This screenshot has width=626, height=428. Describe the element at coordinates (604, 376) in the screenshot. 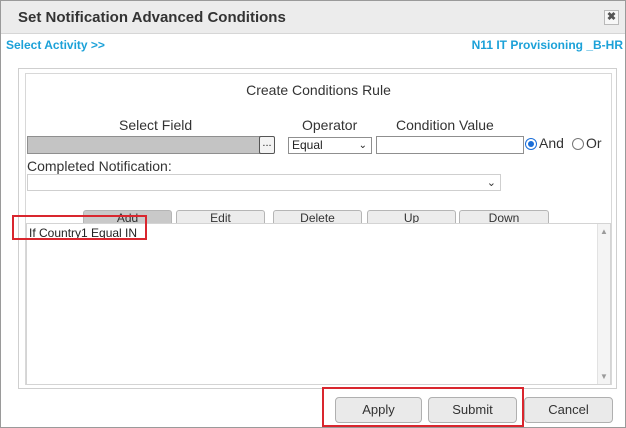

I see `scroll-down-icon: ▼` at that location.